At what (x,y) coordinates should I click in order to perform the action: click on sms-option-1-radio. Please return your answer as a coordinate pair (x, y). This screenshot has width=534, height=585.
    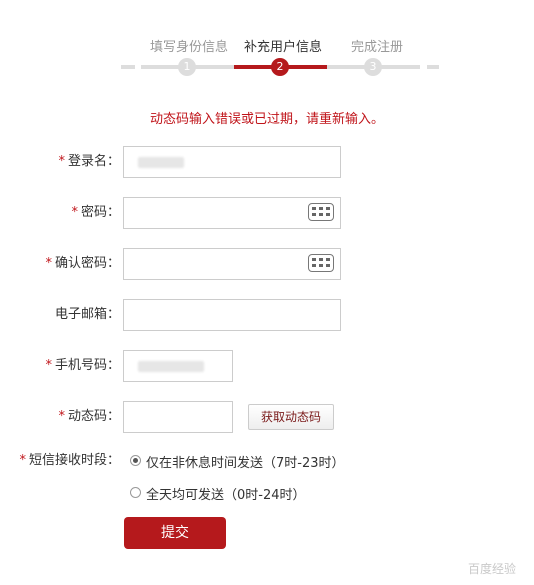
    Looking at the image, I should click on (135, 460).